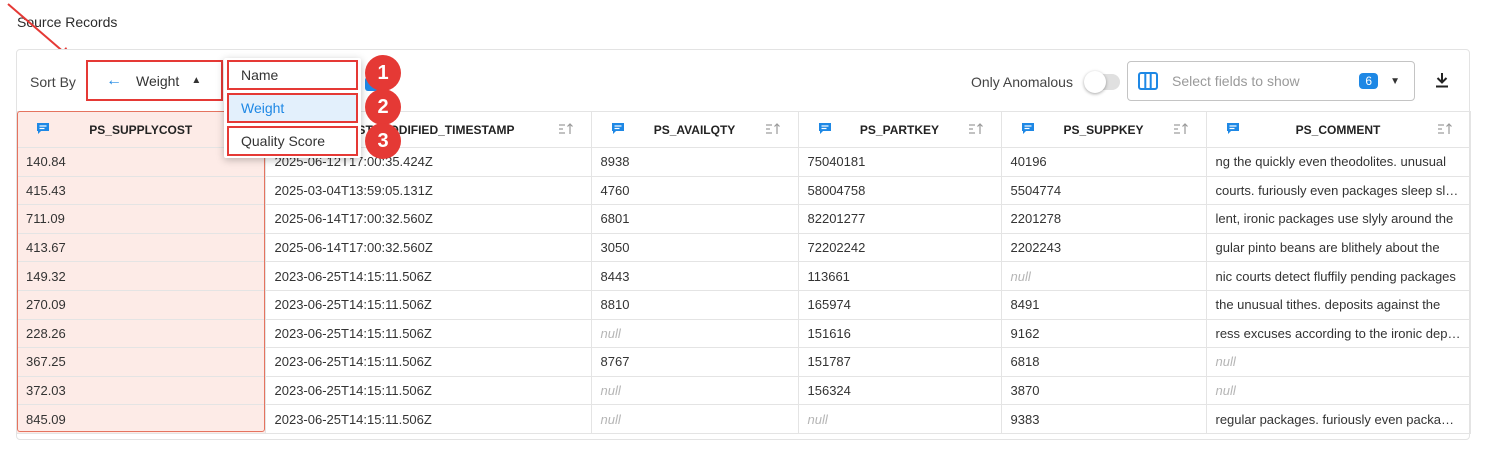 This screenshot has width=1486, height=454. Describe the element at coordinates (428, 191) in the screenshot. I see `table-cell: 2025-03-04T13:59:05.131Z` at that location.